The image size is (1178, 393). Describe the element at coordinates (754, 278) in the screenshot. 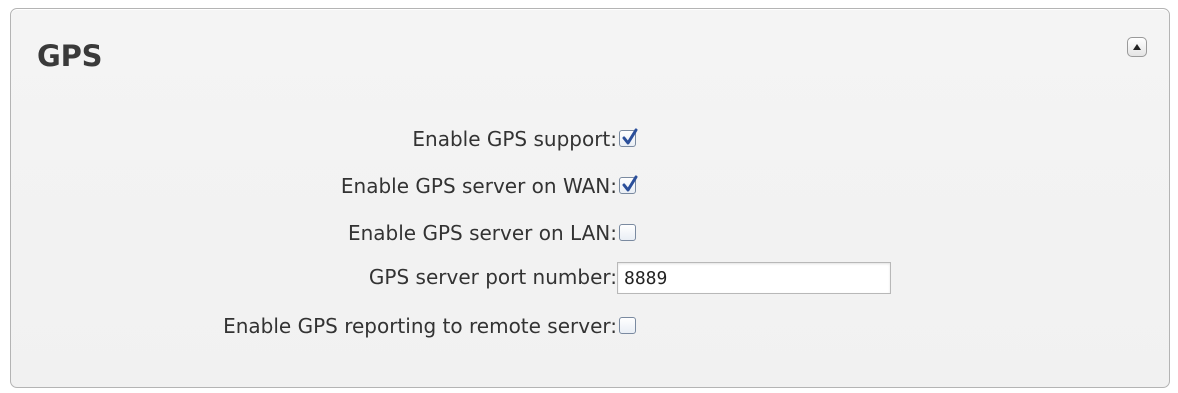

I see `gps-server-port-input` at that location.